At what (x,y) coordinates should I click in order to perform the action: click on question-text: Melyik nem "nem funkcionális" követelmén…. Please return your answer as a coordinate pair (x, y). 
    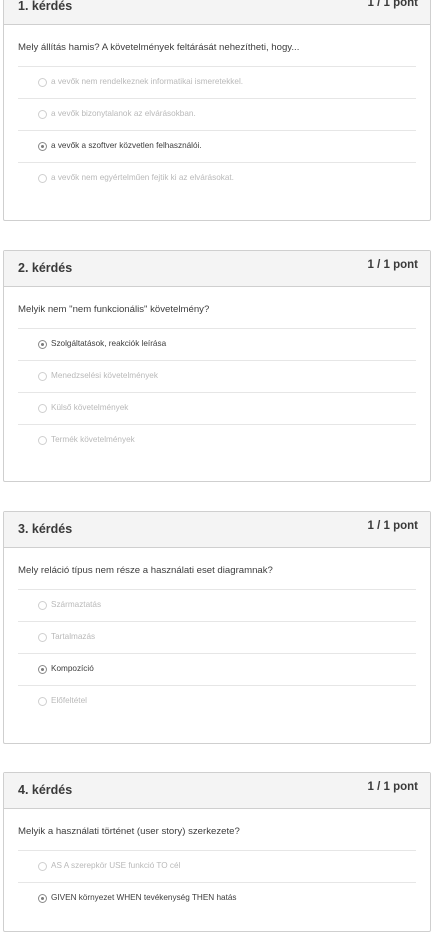
    Looking at the image, I should click on (114, 309).